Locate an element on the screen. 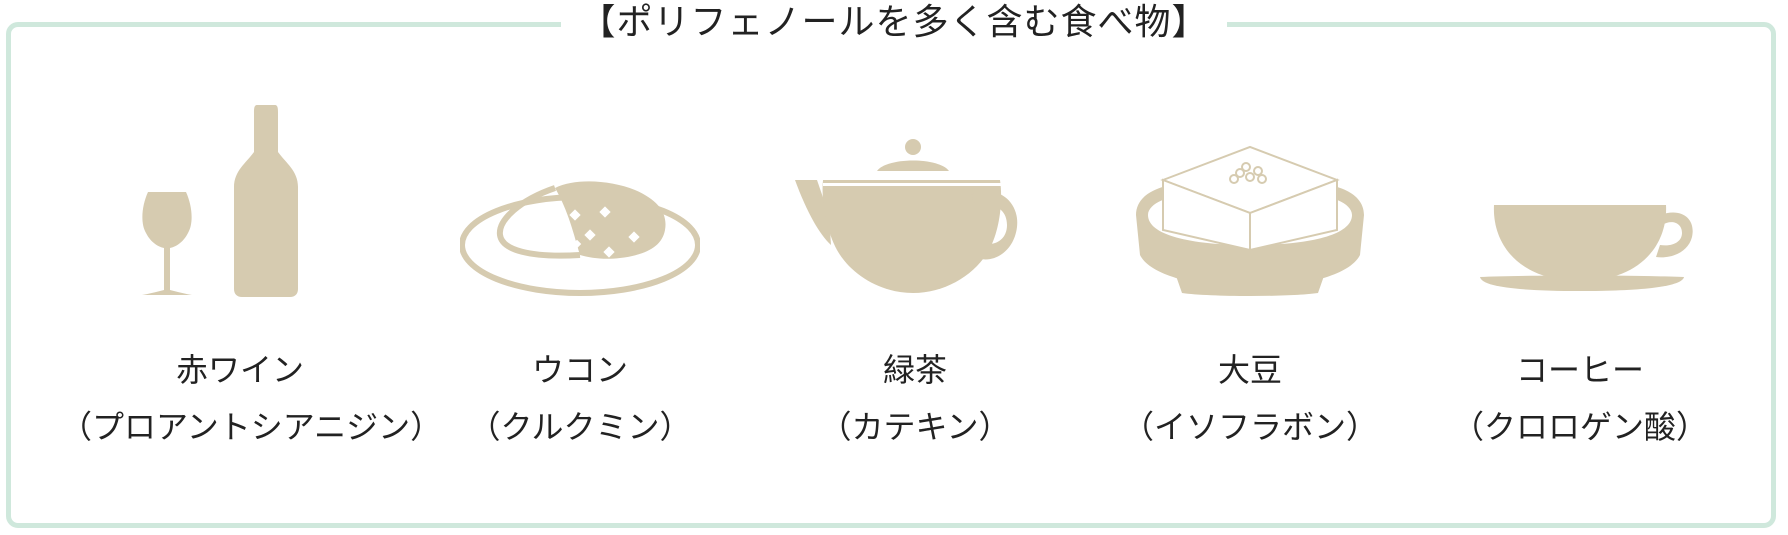  wine-icon is located at coordinates (220, 201).